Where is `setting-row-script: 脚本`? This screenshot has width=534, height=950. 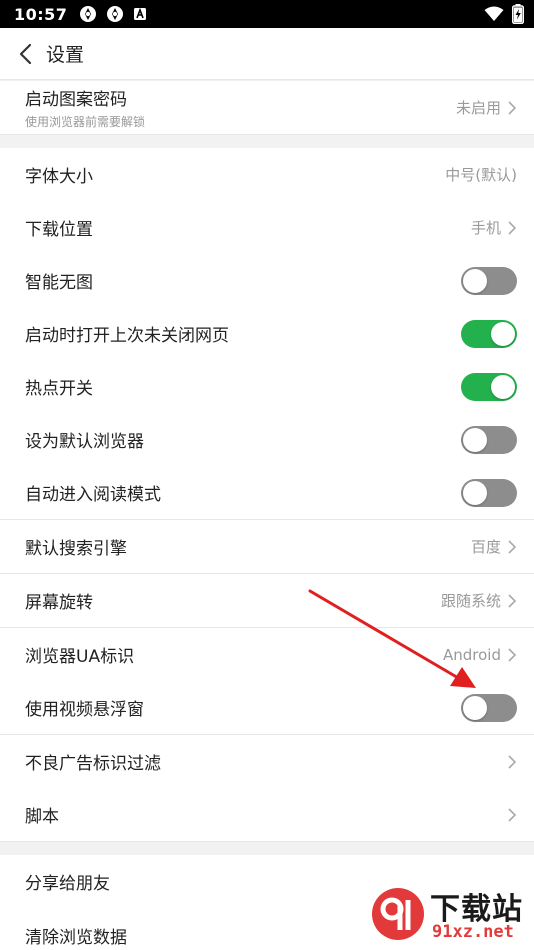
setting-row-script: 脚本 is located at coordinates (267, 815).